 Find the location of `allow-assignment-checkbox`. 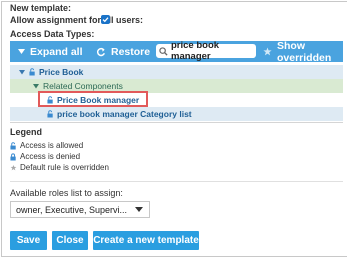

allow-assignment-checkbox is located at coordinates (105, 19).